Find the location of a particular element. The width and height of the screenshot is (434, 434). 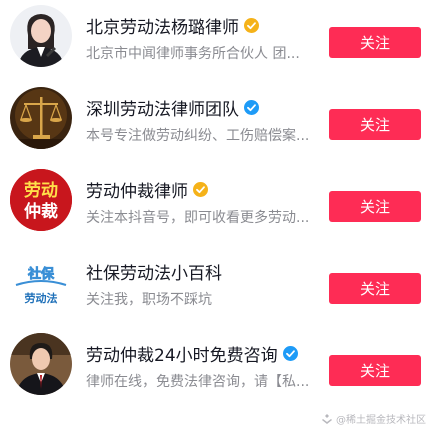

avatar-text-line2: 仲裁 is located at coordinates (41, 211).